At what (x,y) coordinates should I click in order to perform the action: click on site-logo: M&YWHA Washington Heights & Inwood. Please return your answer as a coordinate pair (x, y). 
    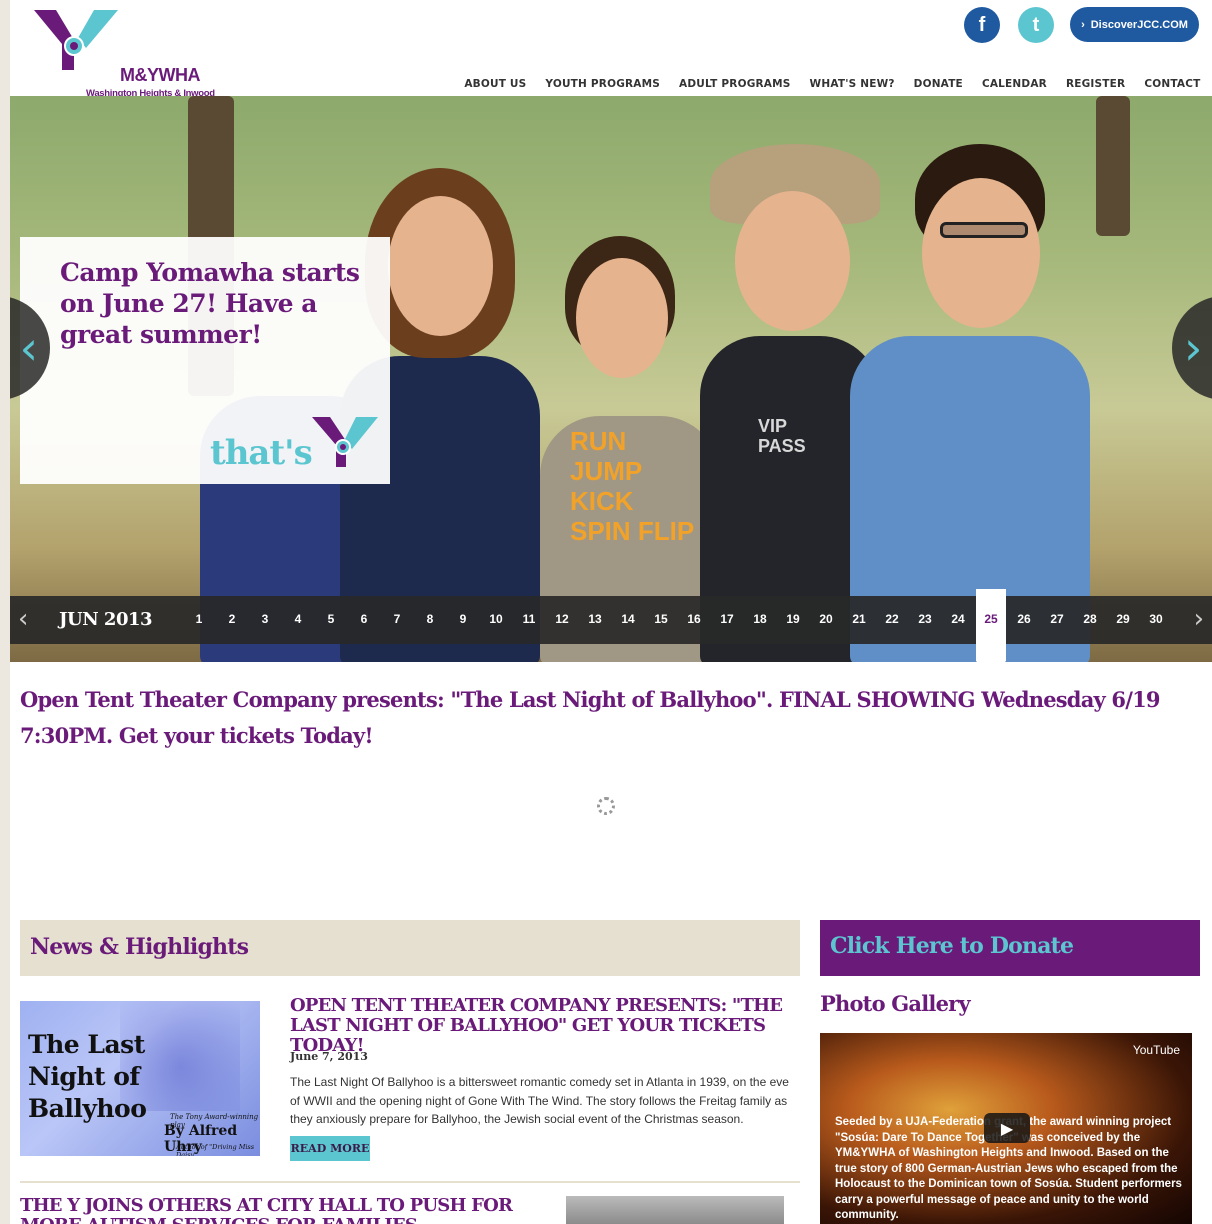
    Looking at the image, I should click on (124, 53).